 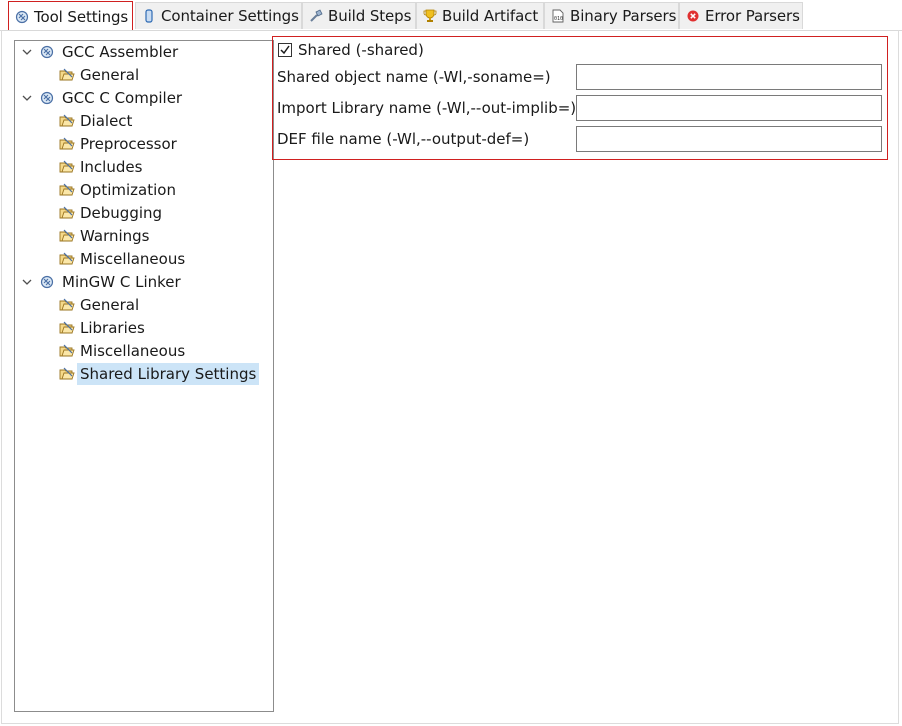 I want to click on tree-node-dialect: Dialect, so click(x=97, y=121).